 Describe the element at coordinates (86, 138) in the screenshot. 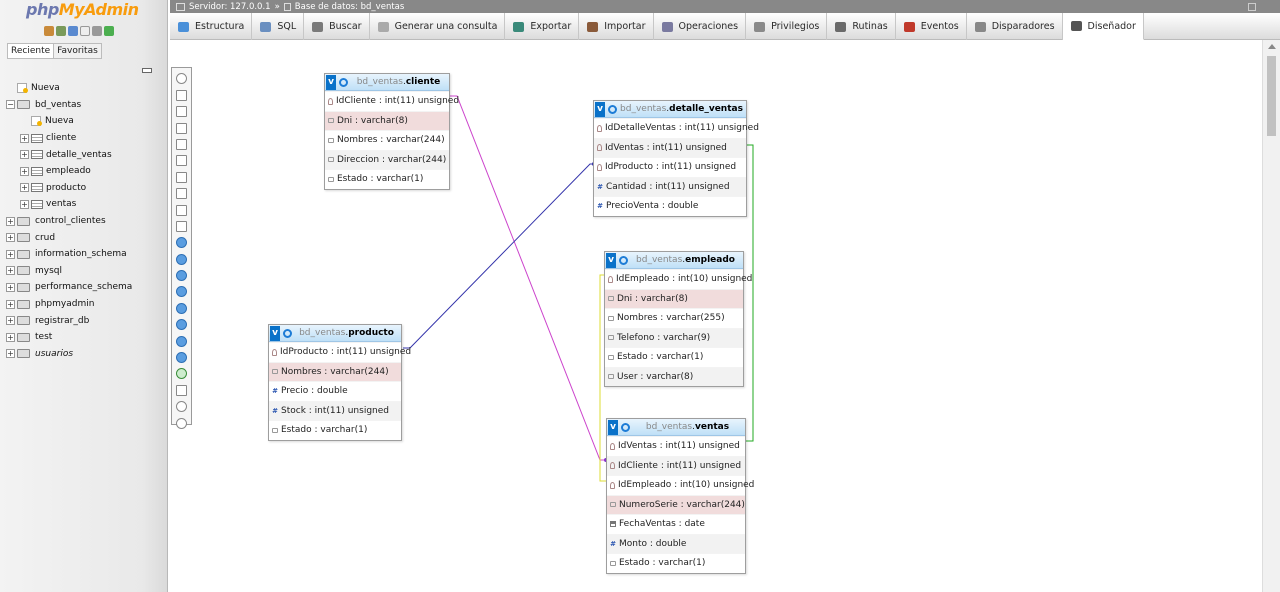

I see `tree-item: + cliente` at that location.